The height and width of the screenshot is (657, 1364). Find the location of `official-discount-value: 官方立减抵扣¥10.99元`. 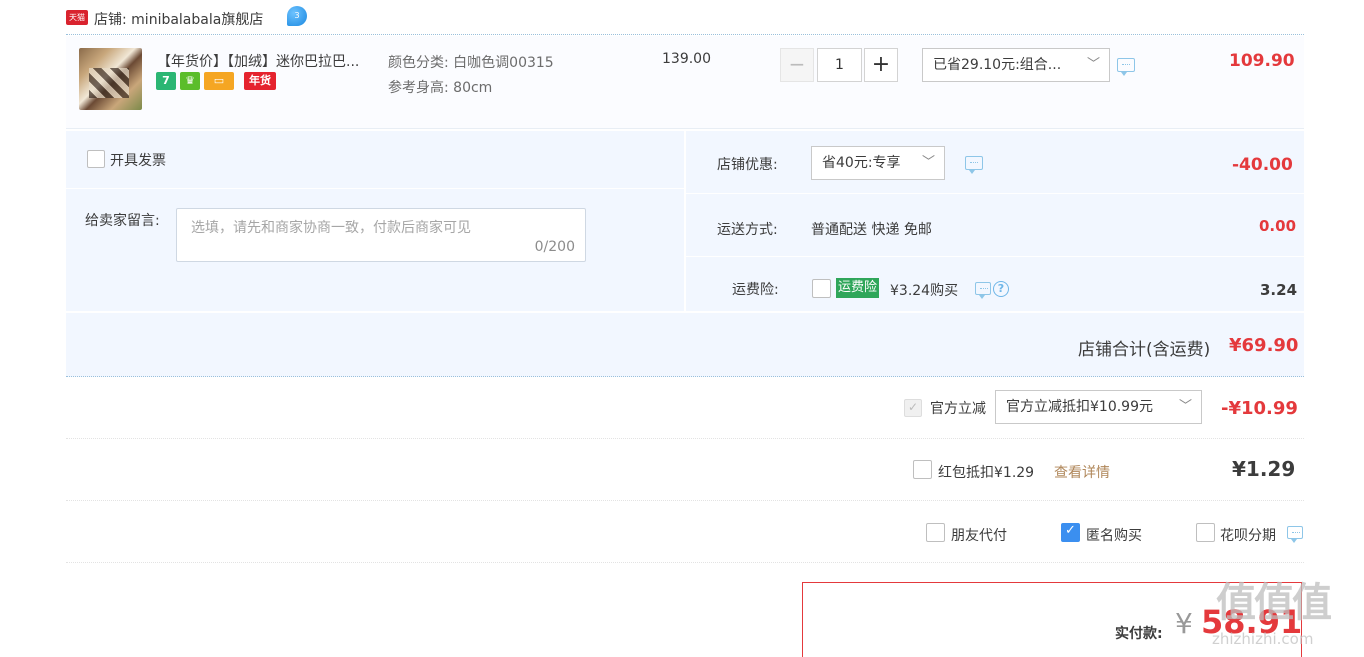

official-discount-value: 官方立减抵扣¥10.99元 is located at coordinates (1079, 407).